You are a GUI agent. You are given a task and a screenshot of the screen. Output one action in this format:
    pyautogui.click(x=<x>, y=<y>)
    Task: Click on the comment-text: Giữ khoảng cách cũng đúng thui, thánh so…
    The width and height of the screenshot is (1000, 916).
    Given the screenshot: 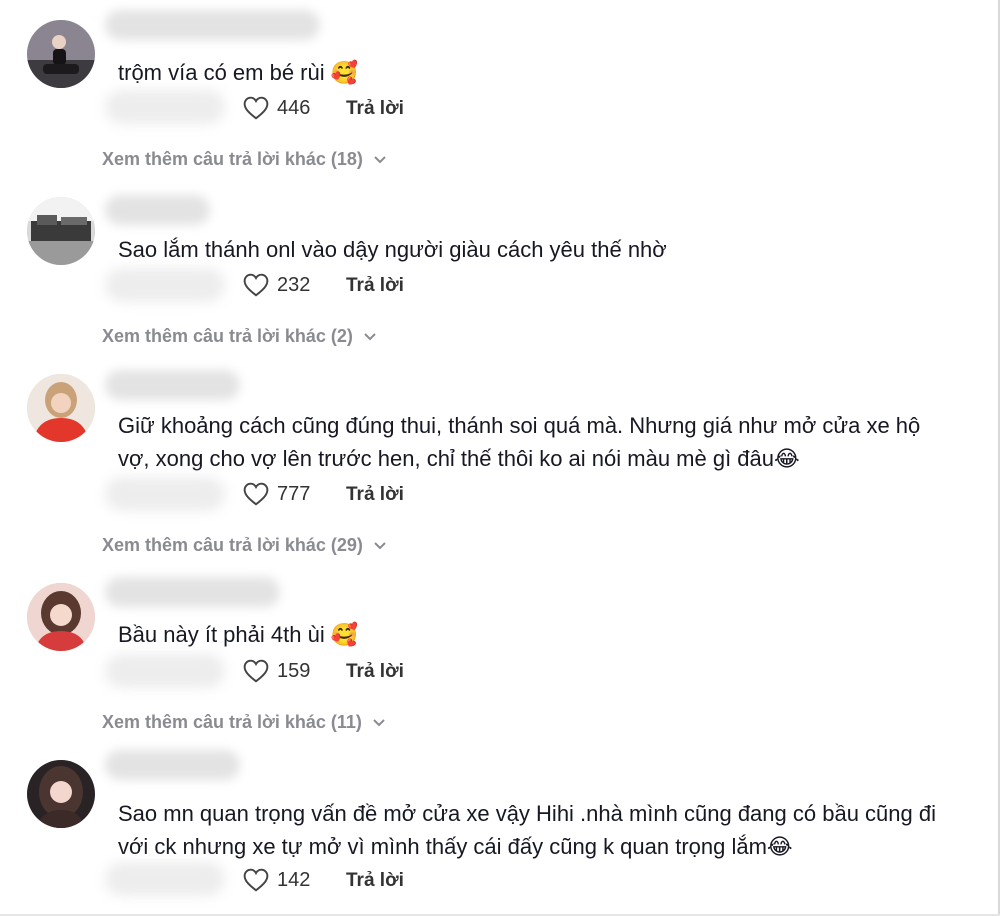 What is the action you would take?
    pyautogui.click(x=519, y=442)
    